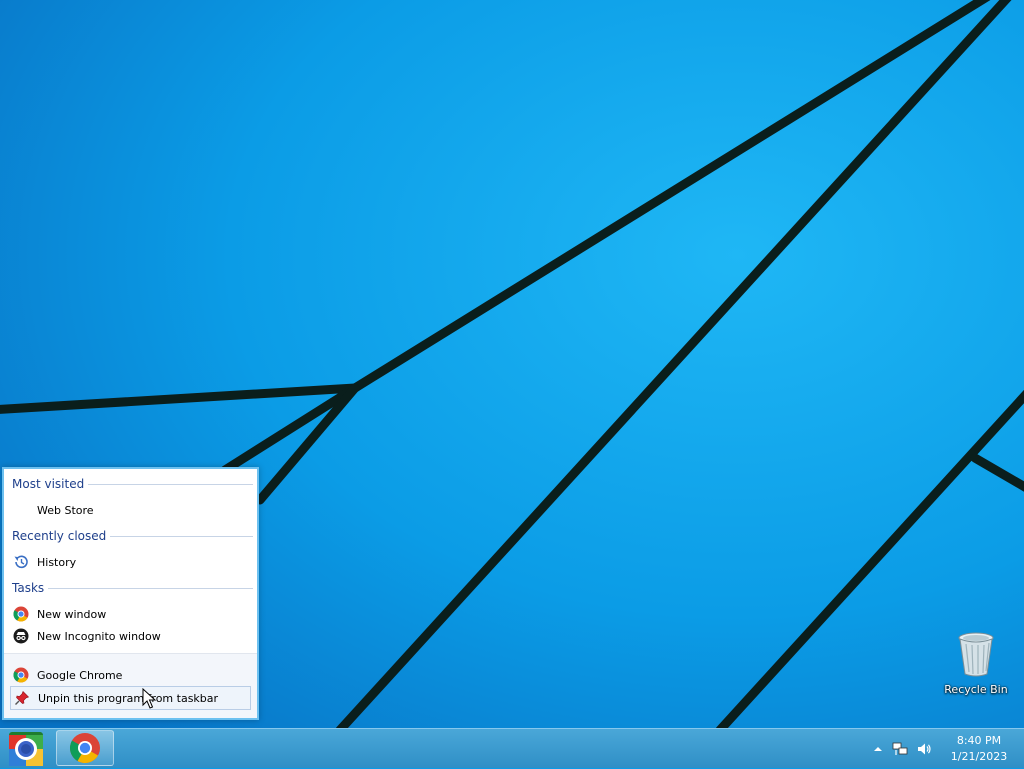  I want to click on volume-icon, so click(924, 749).